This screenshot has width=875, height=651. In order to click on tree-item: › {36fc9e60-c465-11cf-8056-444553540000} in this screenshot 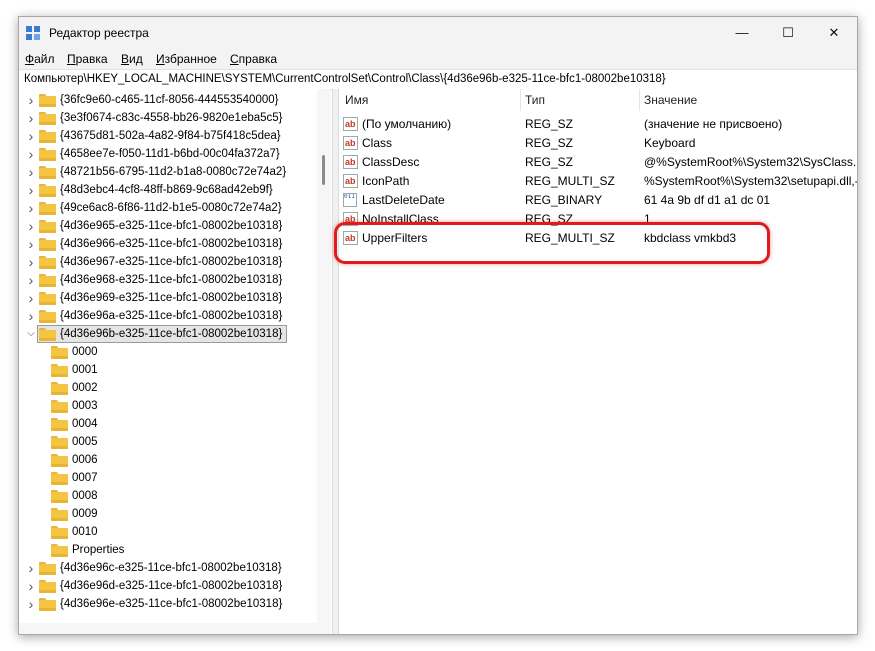, I will do `click(168, 100)`.